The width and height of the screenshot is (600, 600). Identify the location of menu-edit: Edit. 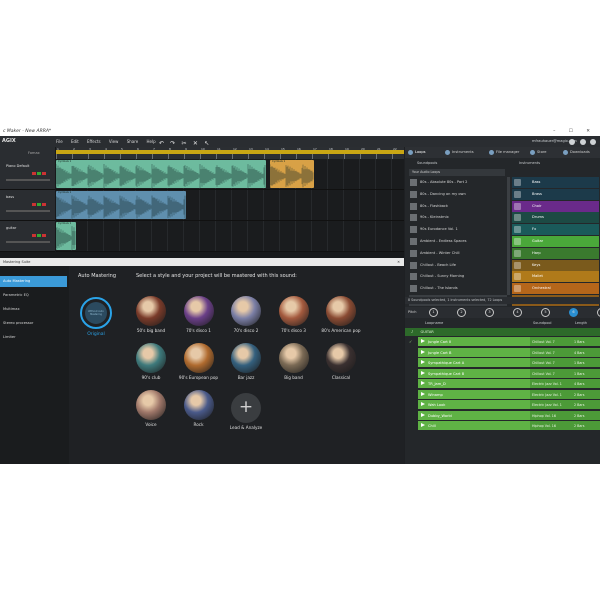
(75, 141).